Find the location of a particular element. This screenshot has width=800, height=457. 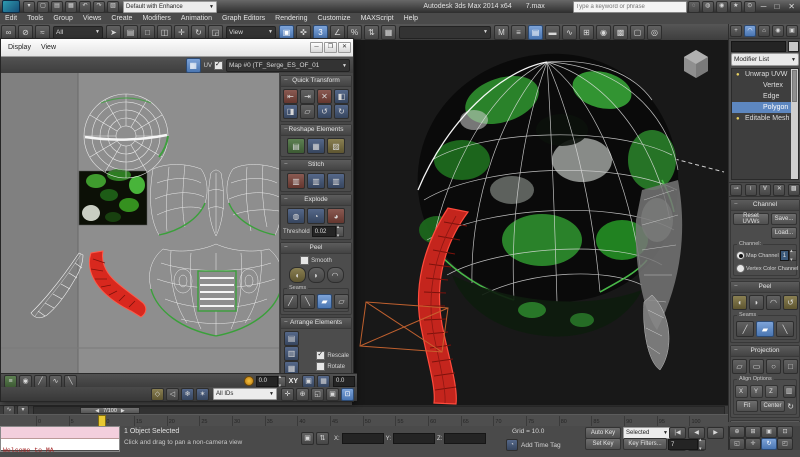

close-button: ✕ is located at coordinates (791, 6).